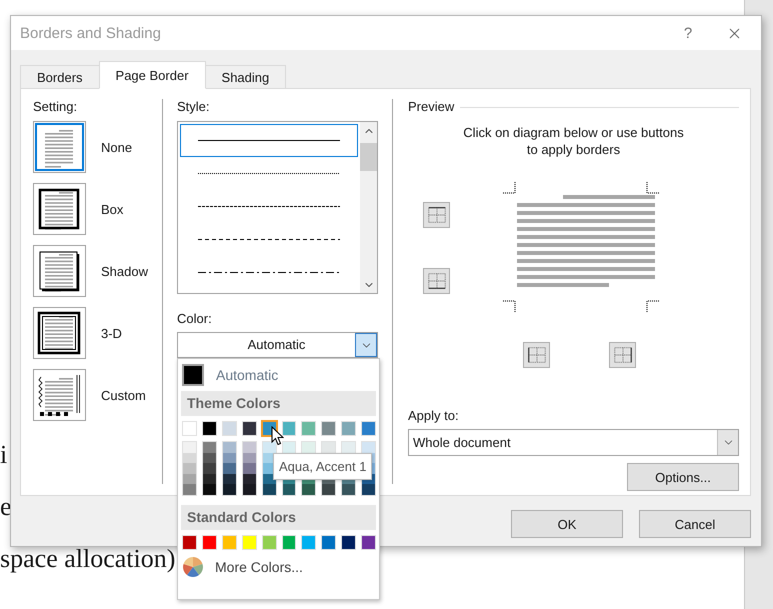  What do you see at coordinates (567, 524) in the screenshot?
I see `ok-button: OK` at bounding box center [567, 524].